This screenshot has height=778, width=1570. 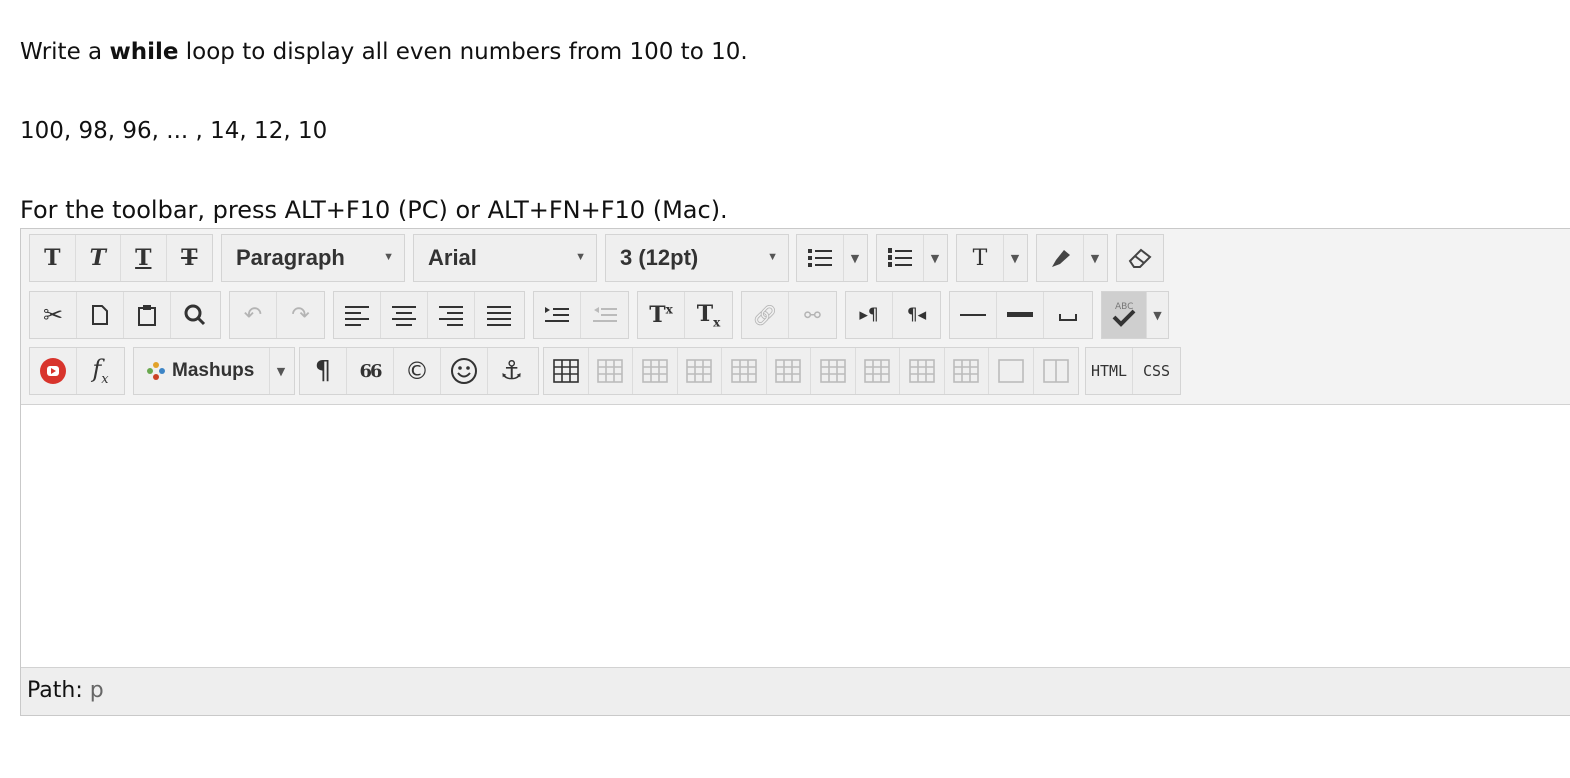 I want to click on ltr-button: ▸¶, so click(x=869, y=315).